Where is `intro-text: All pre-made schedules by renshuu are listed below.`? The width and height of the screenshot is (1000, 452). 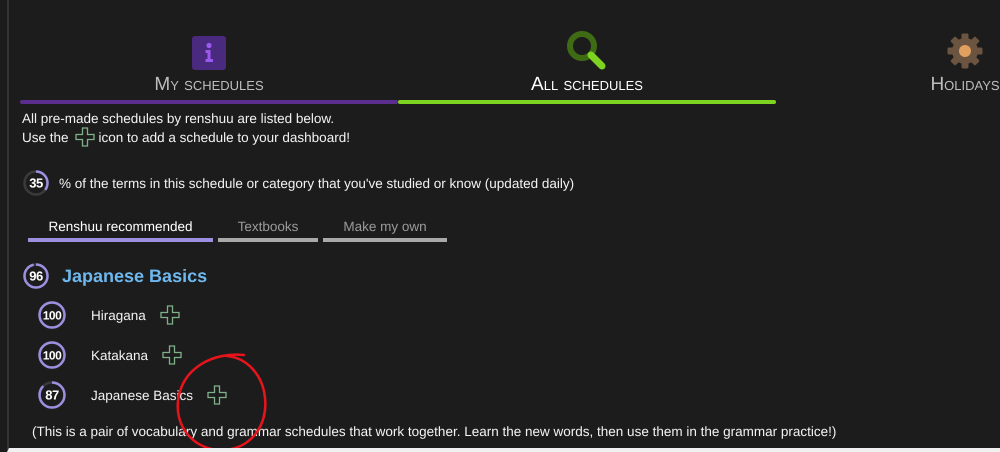
intro-text: All pre-made schedules by renshuu are listed below. is located at coordinates (179, 118).